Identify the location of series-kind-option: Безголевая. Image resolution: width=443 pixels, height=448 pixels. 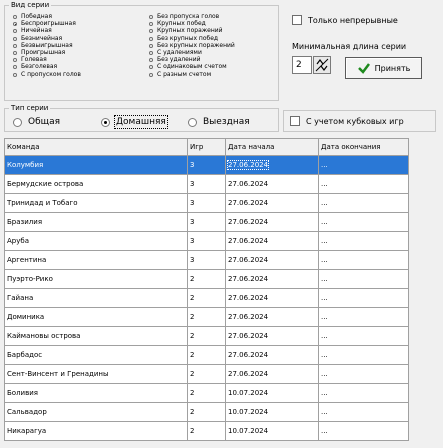
(35, 67).